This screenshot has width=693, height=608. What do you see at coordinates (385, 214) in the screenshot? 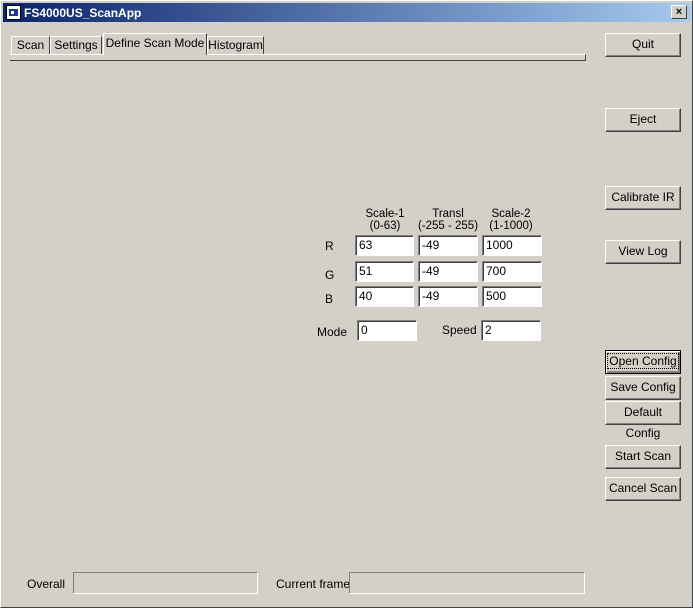
I see `scale1-title: Scale-1` at bounding box center [385, 214].